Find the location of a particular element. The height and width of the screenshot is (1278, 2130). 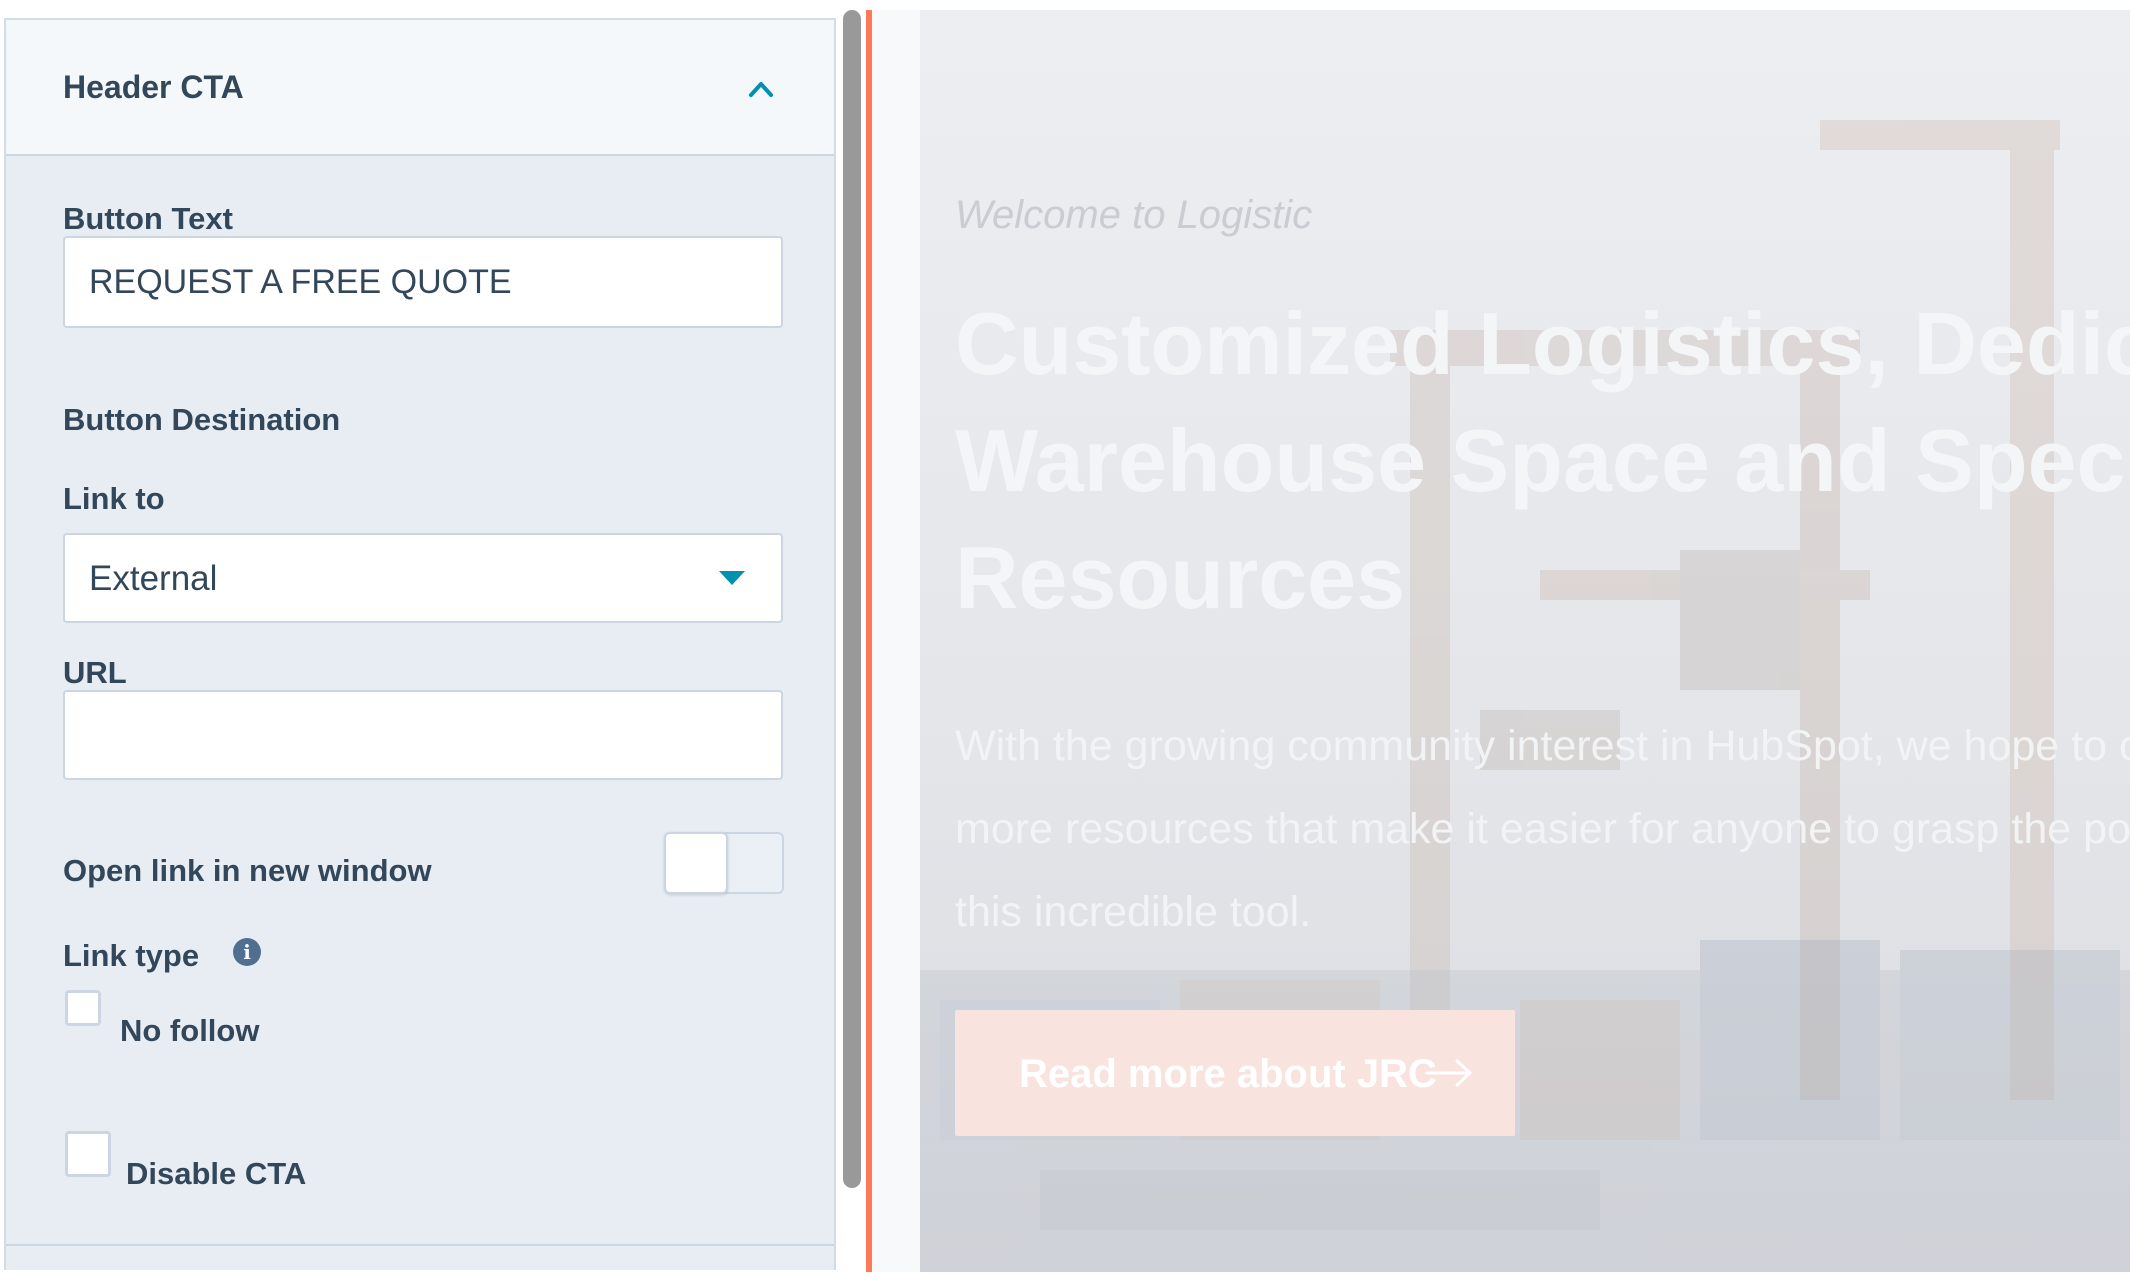

hero-welcome-text: Welcome to Logistic is located at coordinates (1134, 215).